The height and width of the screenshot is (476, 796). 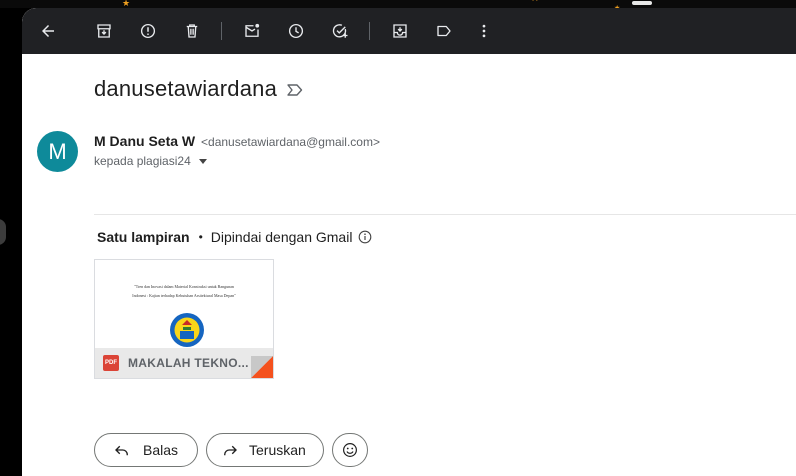 I want to click on desktop-background, so click(x=398, y=4).